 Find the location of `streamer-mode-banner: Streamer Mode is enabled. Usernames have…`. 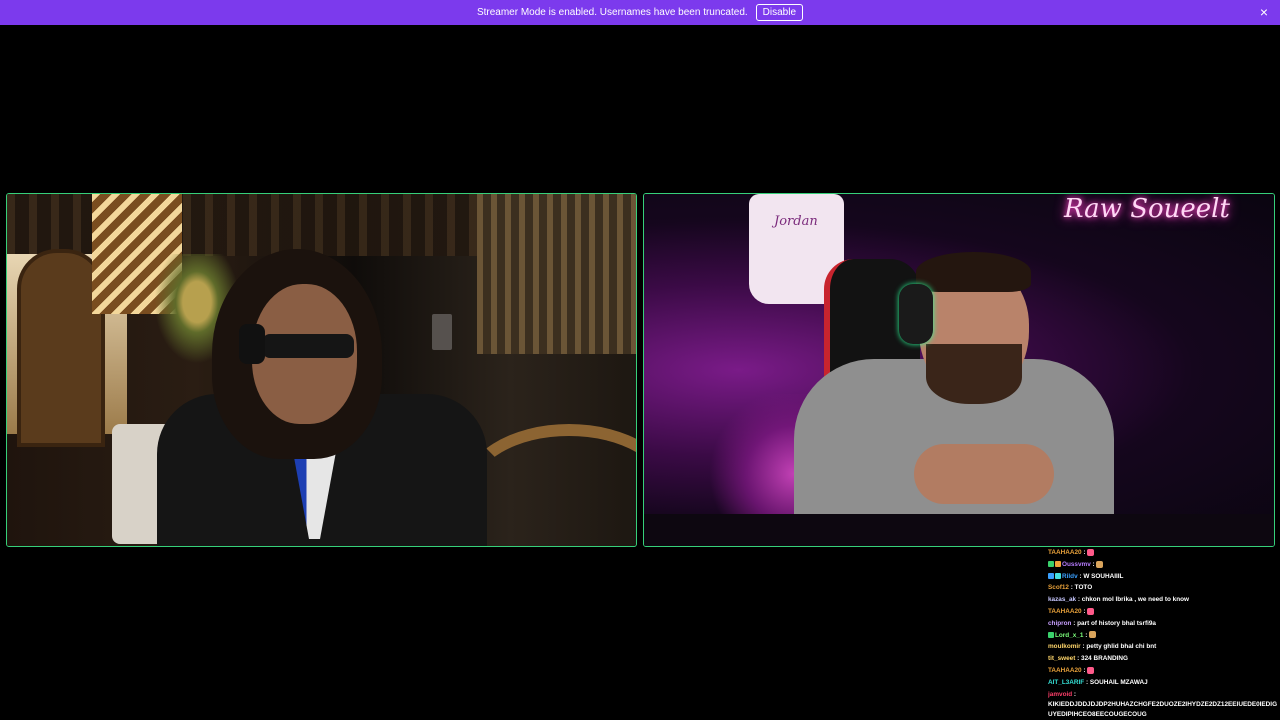

streamer-mode-banner: Streamer Mode is enabled. Usernames have… is located at coordinates (640, 12).